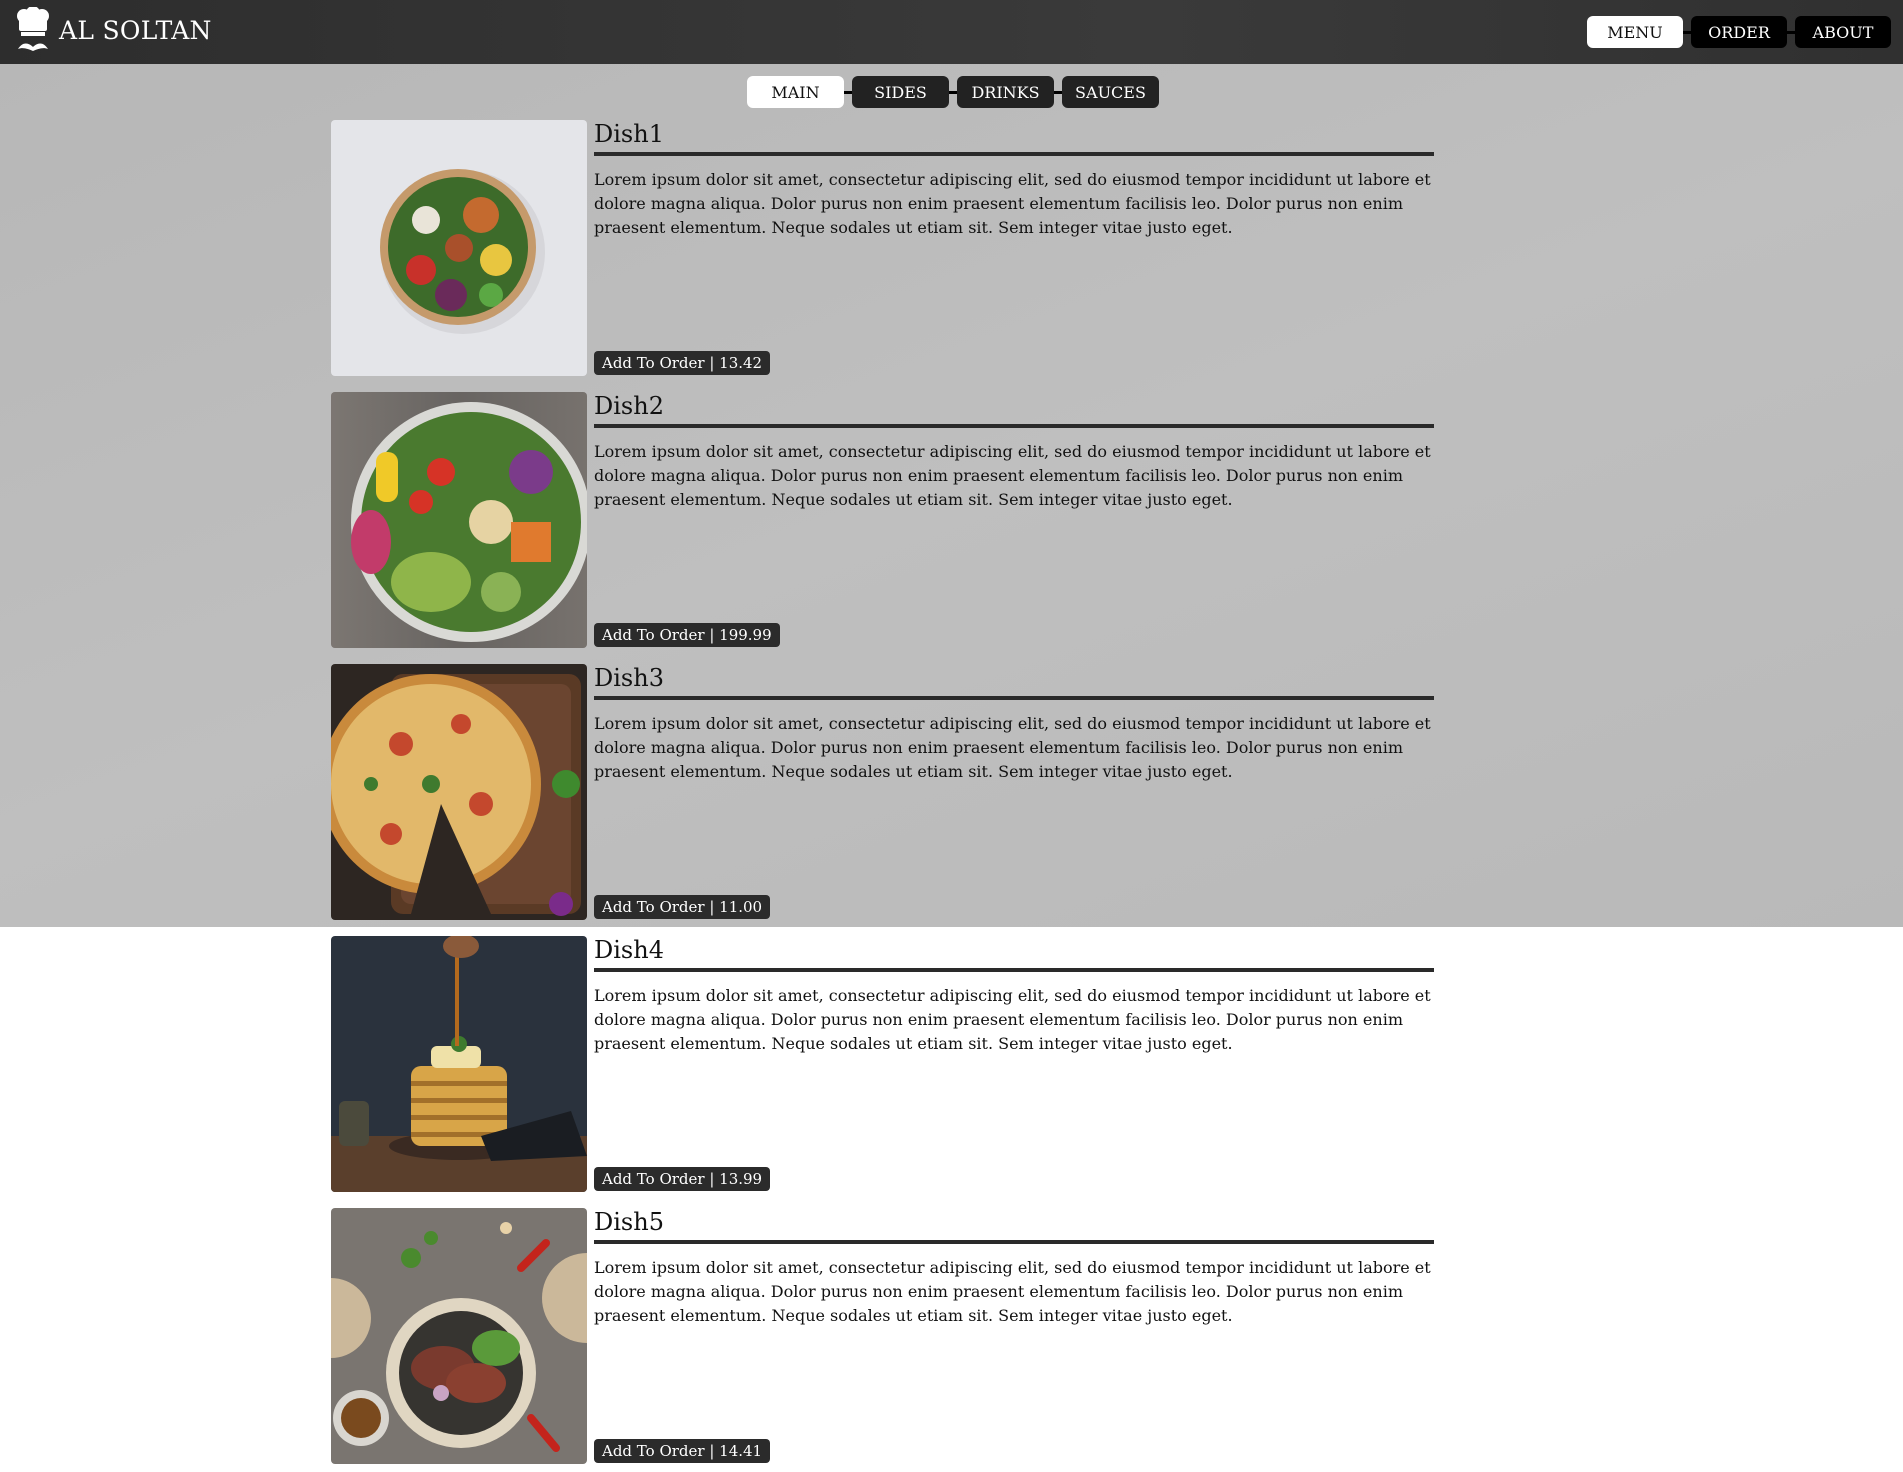 The width and height of the screenshot is (1903, 1472). I want to click on salad-bowl-photo-icon, so click(459, 248).